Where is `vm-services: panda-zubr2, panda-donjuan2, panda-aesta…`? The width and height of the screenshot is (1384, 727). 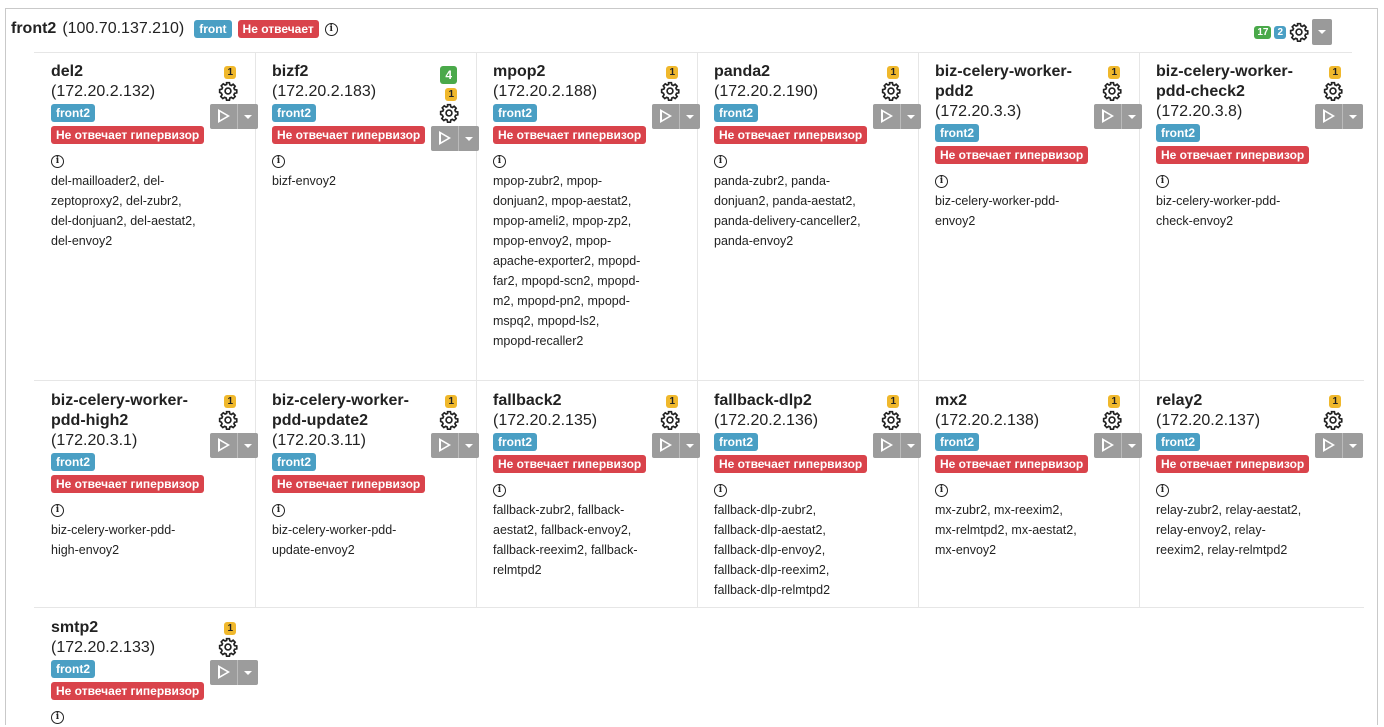
vm-services: panda-zubr2, panda-donjuan2, panda-aesta… is located at coordinates (787, 211).